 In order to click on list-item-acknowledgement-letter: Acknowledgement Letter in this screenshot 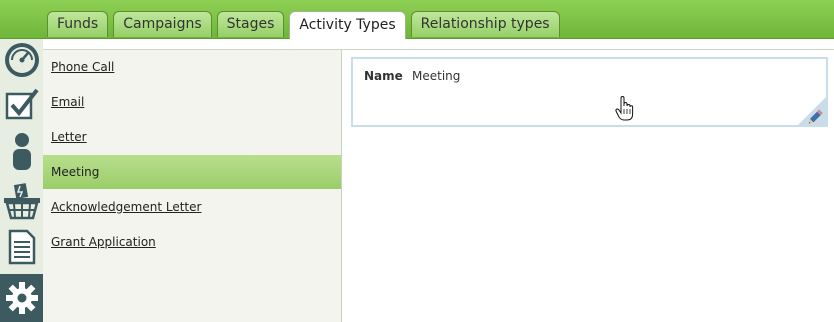, I will do `click(192, 207)`.